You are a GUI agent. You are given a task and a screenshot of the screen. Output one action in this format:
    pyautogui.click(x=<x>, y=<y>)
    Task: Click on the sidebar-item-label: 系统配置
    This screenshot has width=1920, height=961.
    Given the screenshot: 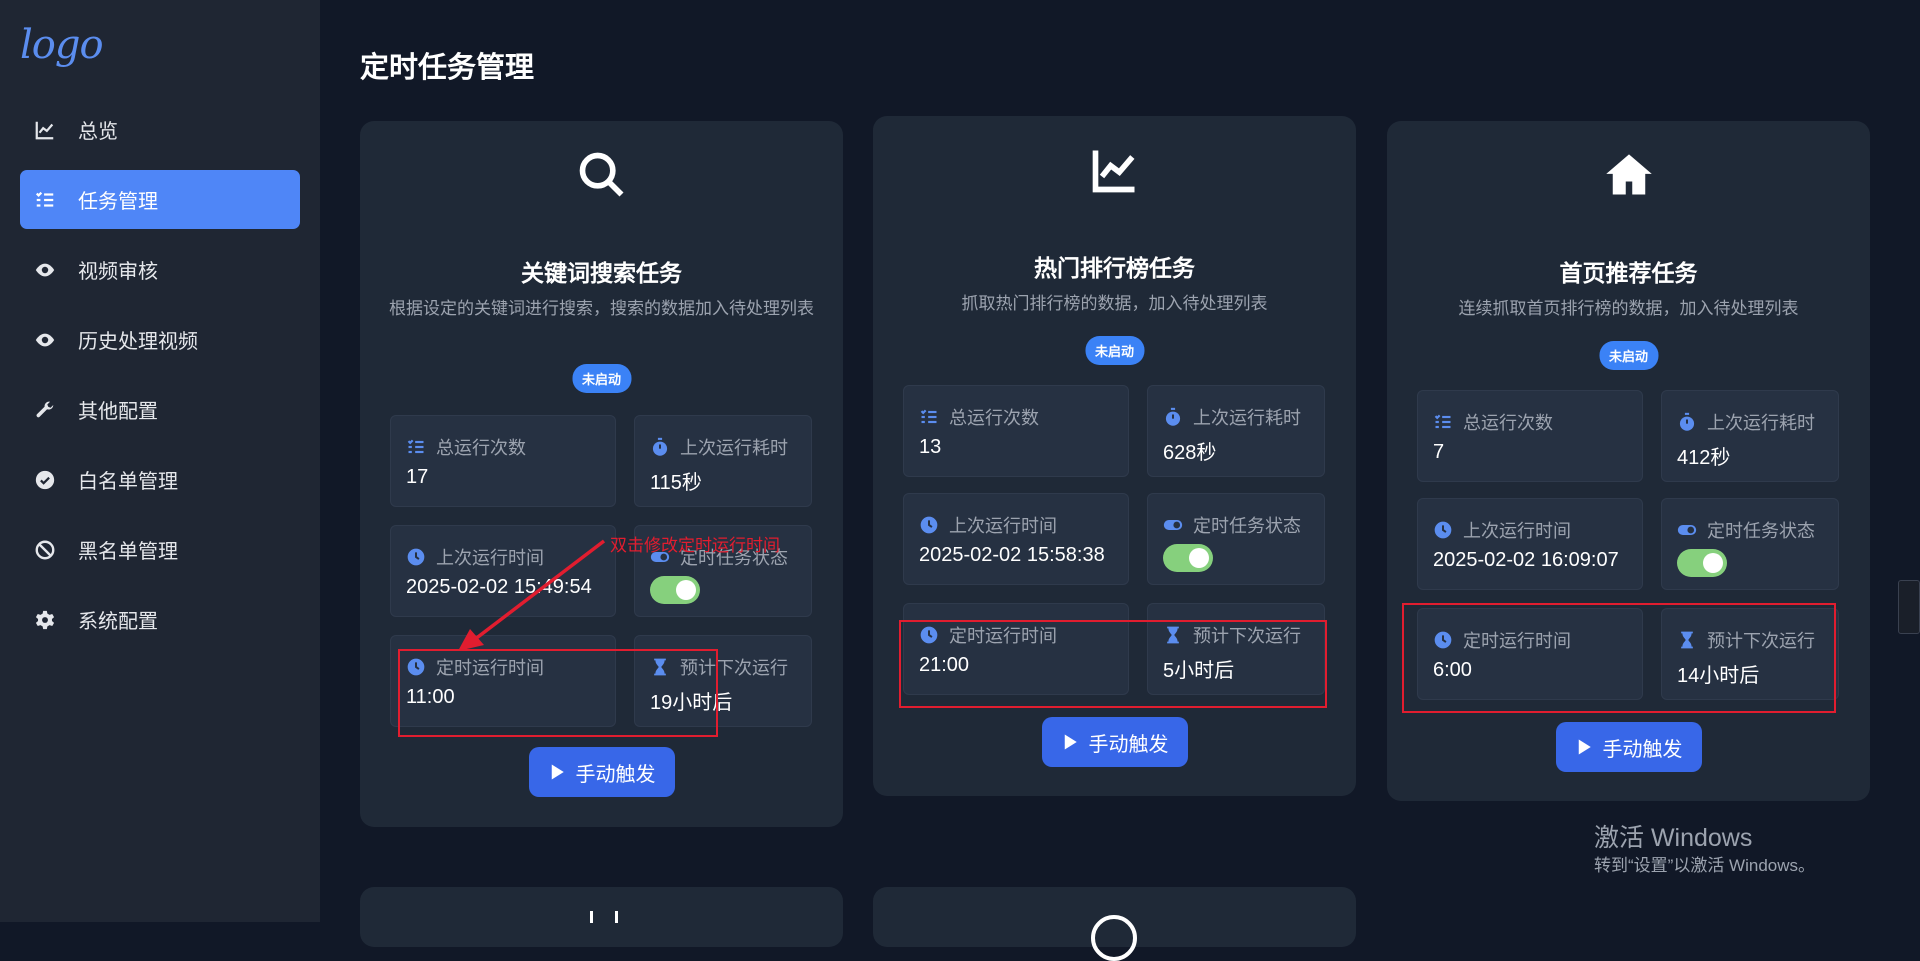 What is the action you would take?
    pyautogui.click(x=118, y=622)
    